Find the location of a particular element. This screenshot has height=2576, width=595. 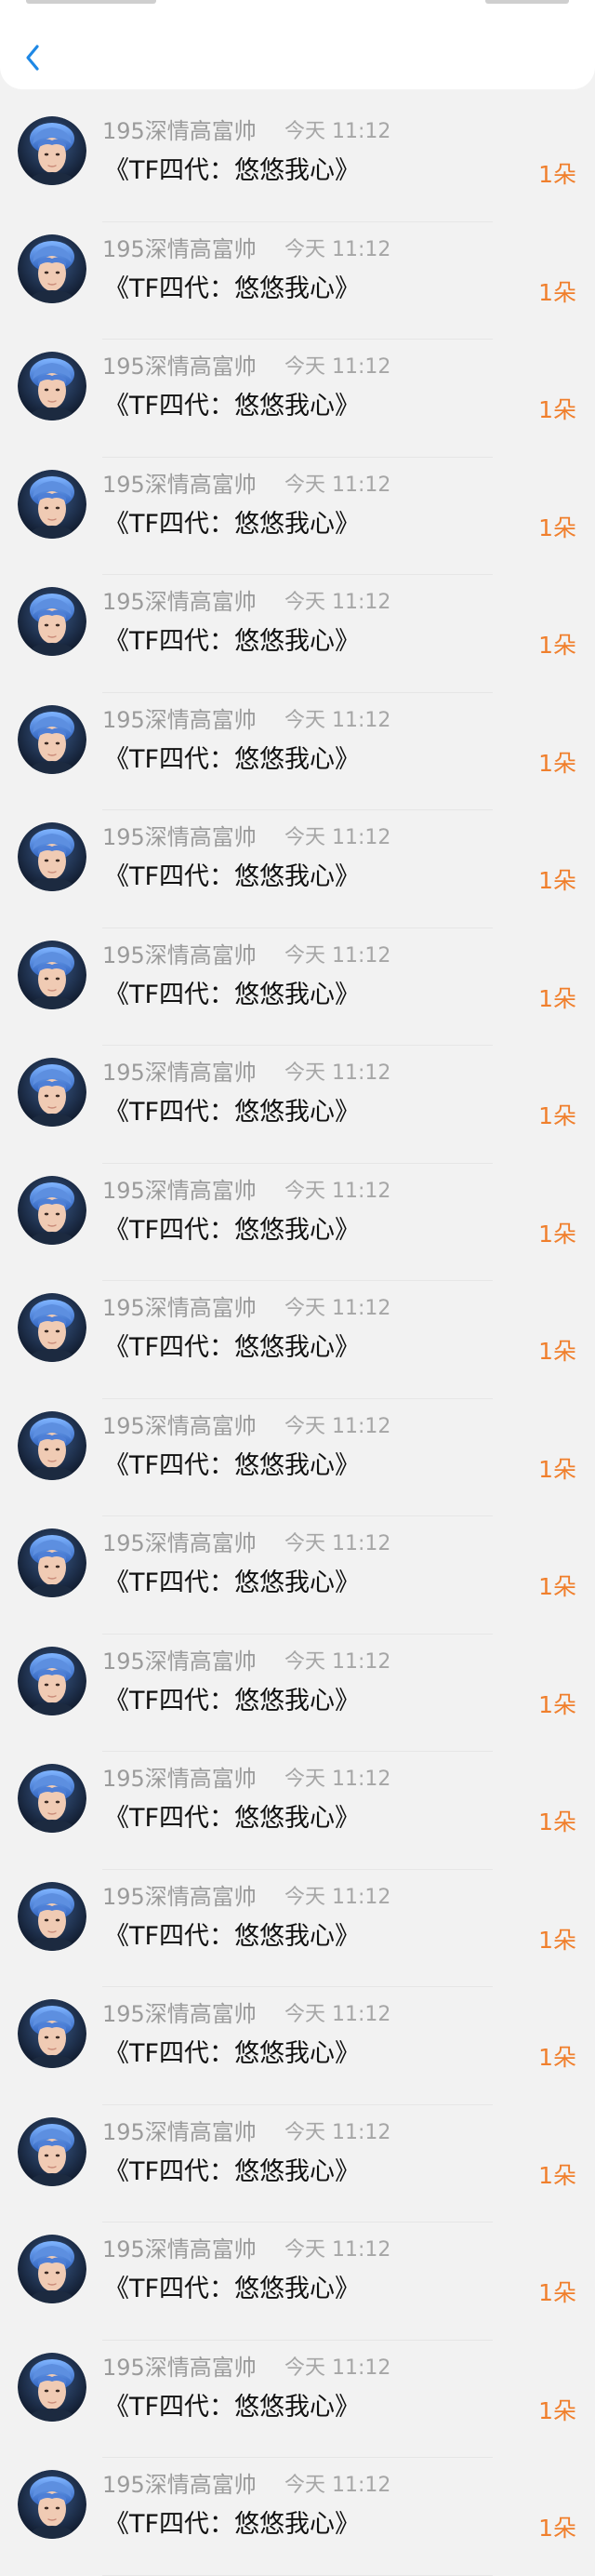

status-bar-left-fragment is located at coordinates (91, 2).